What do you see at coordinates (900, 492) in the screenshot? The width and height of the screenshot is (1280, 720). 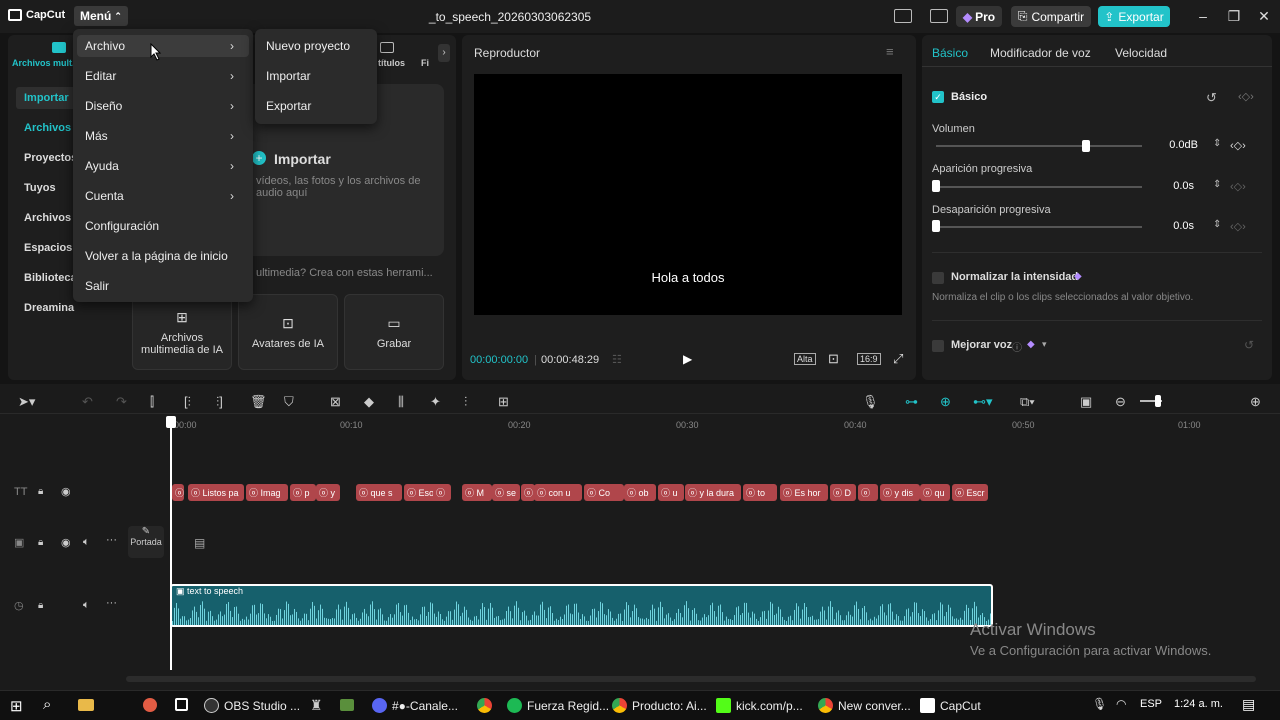 I see `text-clip: ⓞ y dis` at bounding box center [900, 492].